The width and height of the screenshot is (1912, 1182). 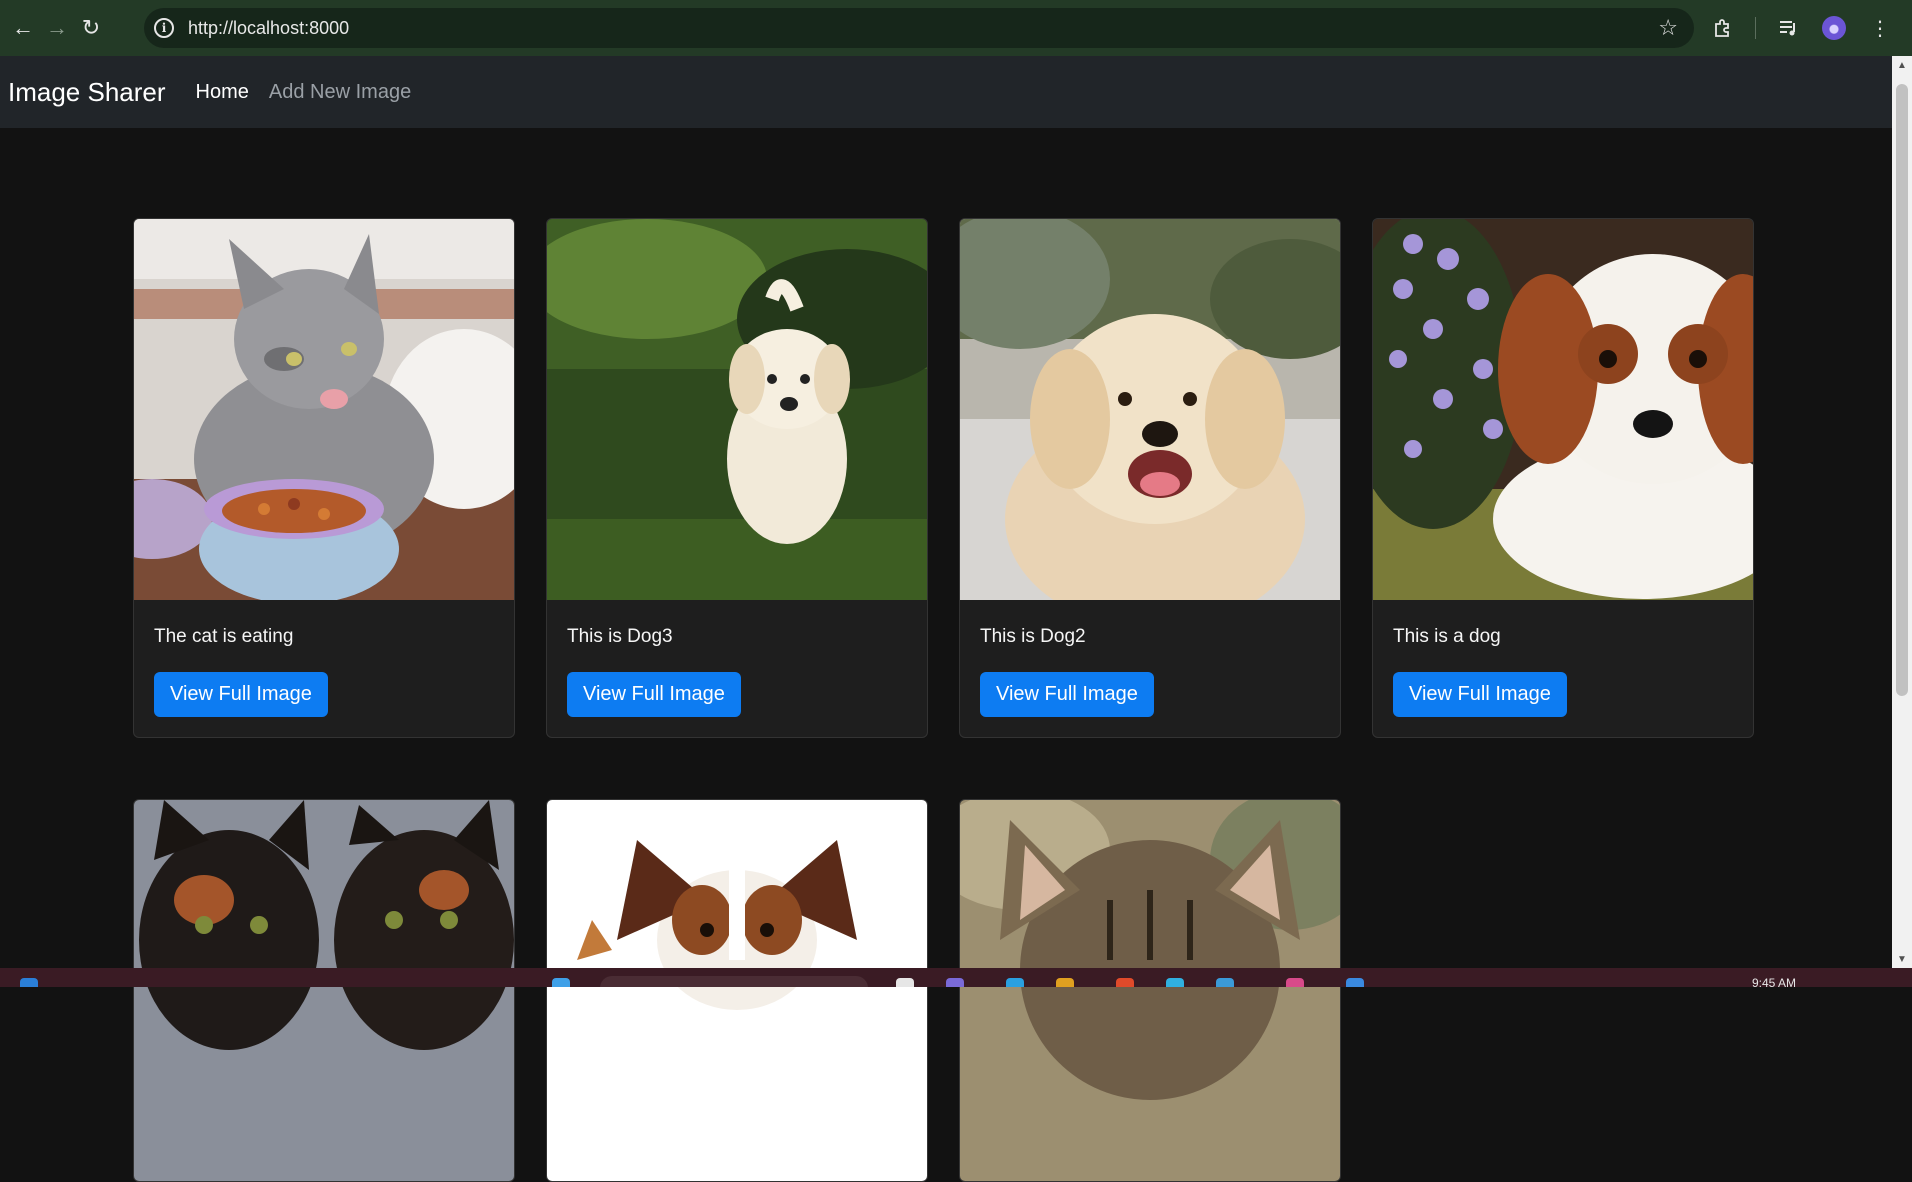 What do you see at coordinates (1755, 28) in the screenshot?
I see `toolbar-divider` at bounding box center [1755, 28].